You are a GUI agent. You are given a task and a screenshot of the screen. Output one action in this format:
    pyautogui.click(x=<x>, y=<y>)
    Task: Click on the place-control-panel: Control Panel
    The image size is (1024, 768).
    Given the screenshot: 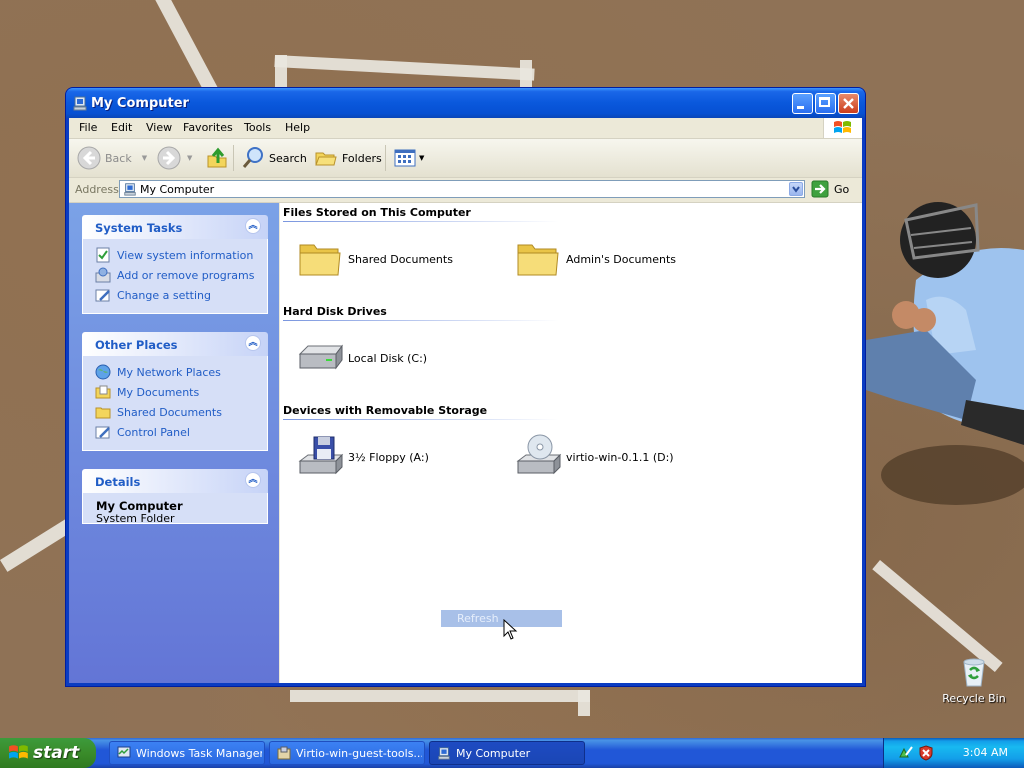 What is the action you would take?
    pyautogui.click(x=175, y=432)
    